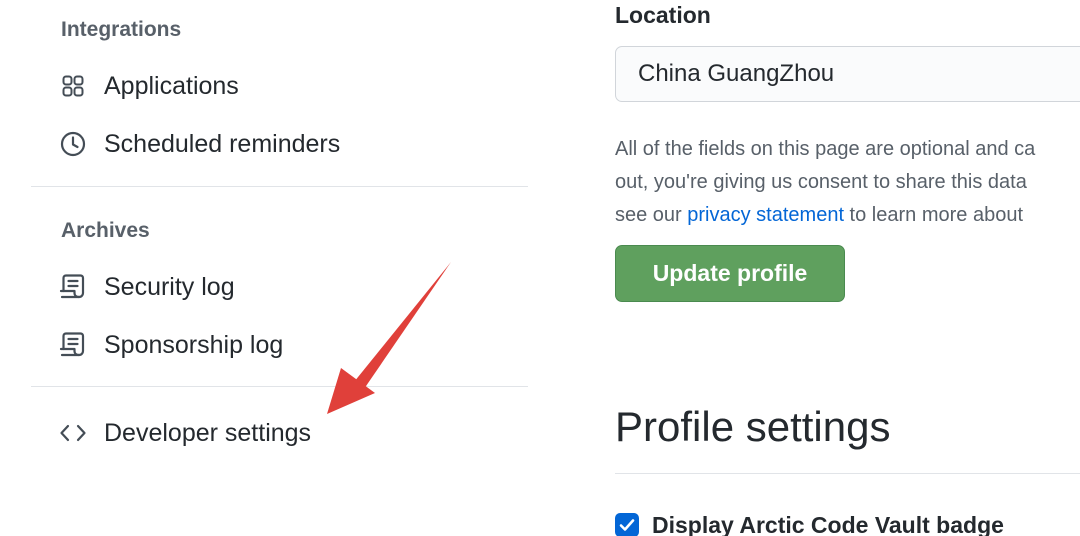 The height and width of the screenshot is (536, 1080). I want to click on help-text-segment: to learn more about, so click(933, 215).